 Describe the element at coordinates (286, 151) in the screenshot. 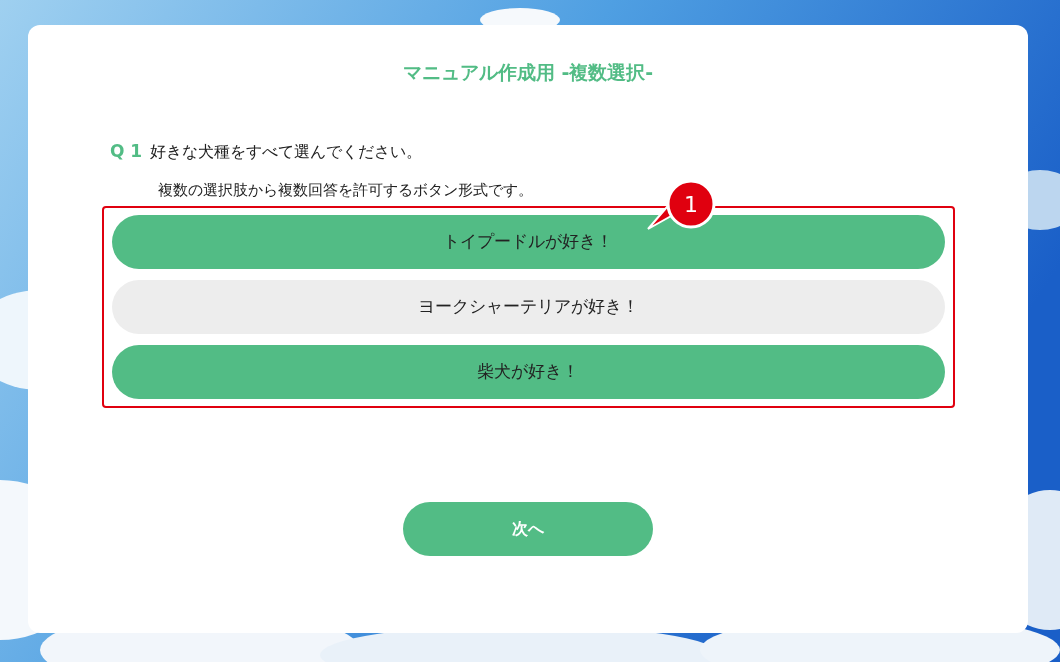

I see `question-text: 好きな犬種をすべて選んでください。` at that location.